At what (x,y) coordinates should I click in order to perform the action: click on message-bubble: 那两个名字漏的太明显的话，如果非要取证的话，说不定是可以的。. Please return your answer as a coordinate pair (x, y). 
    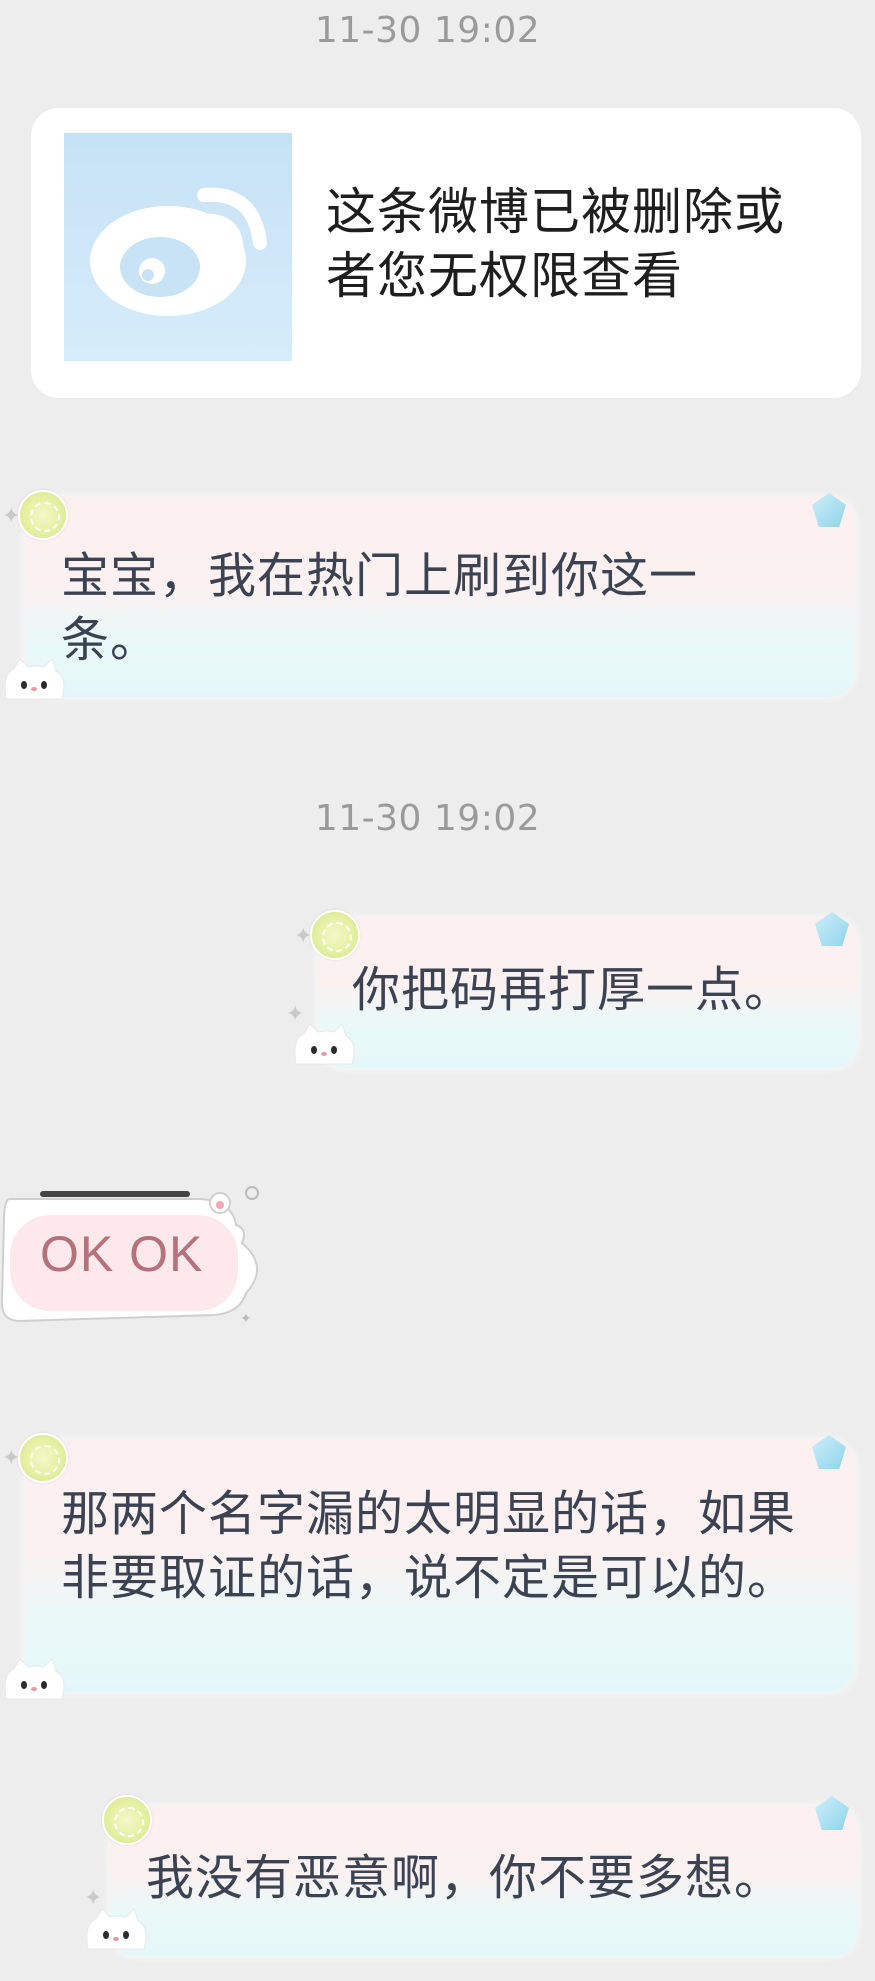
    Looking at the image, I should click on (440, 1566).